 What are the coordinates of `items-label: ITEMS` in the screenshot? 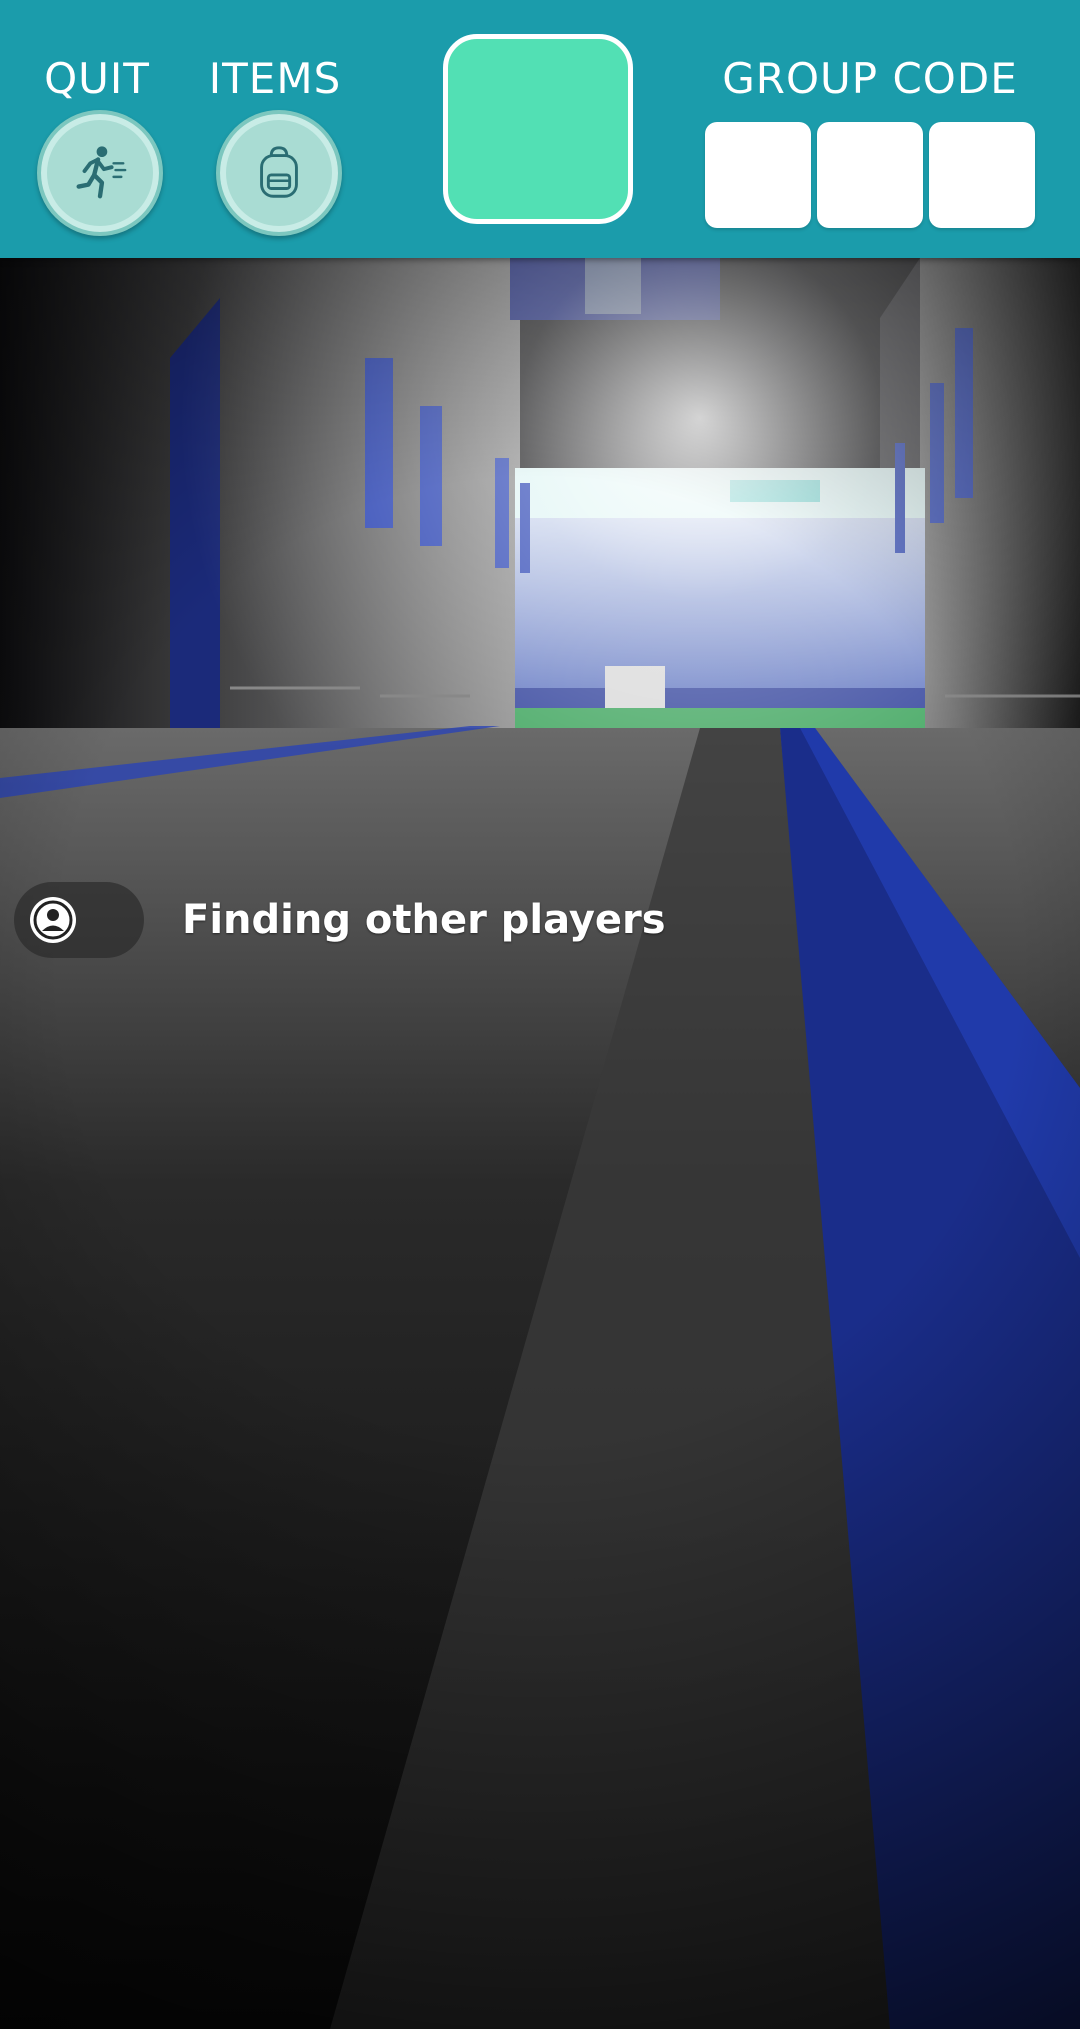 It's located at (275, 78).